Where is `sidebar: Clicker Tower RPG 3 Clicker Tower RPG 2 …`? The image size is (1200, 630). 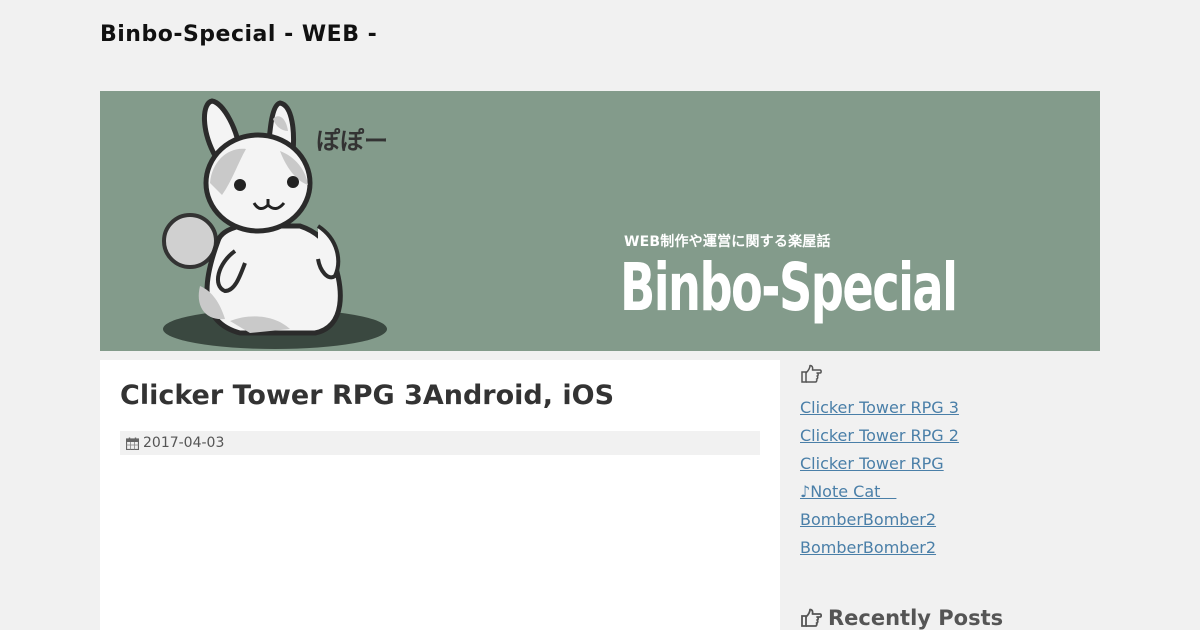 sidebar: Clicker Tower RPG 3 Clicker Tower RPG 2 … is located at coordinates (950, 463).